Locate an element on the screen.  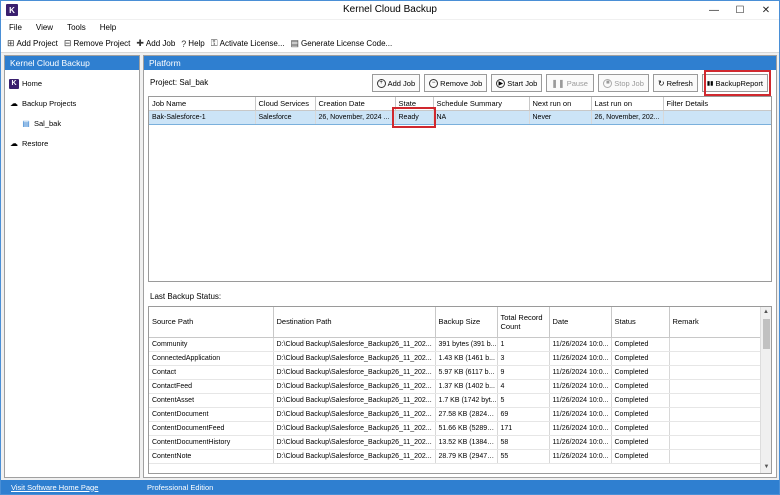
start-job-button: ▶ Start Job is located at coordinates (517, 83).